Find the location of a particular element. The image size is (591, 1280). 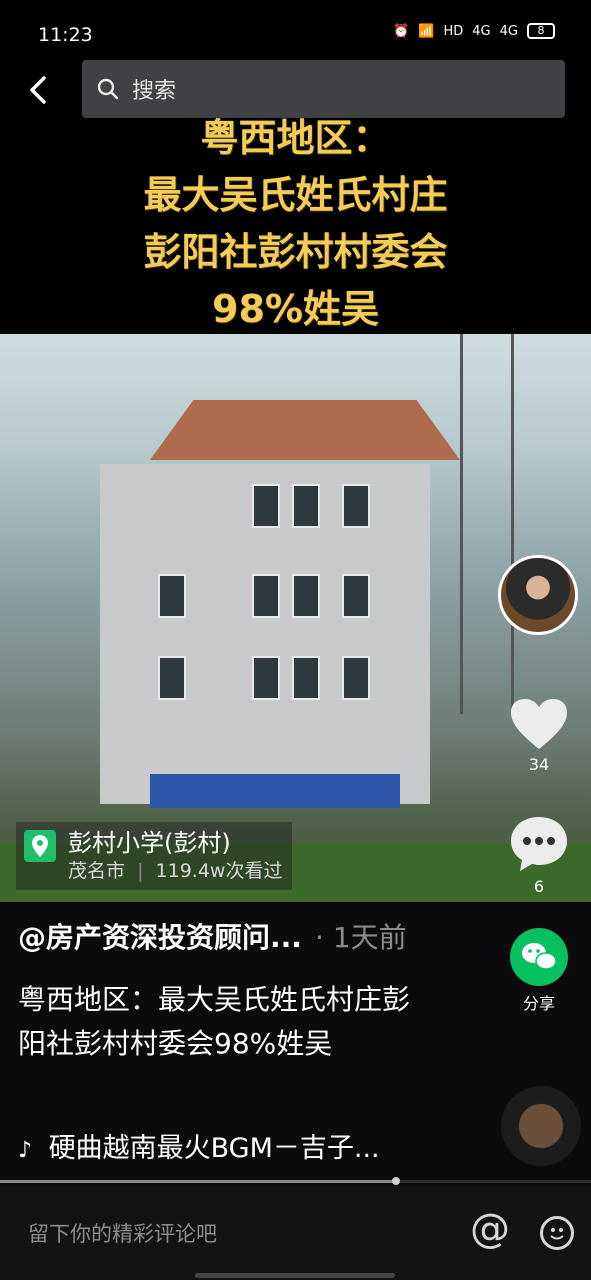

battery-icon: 8 is located at coordinates (541, 31).